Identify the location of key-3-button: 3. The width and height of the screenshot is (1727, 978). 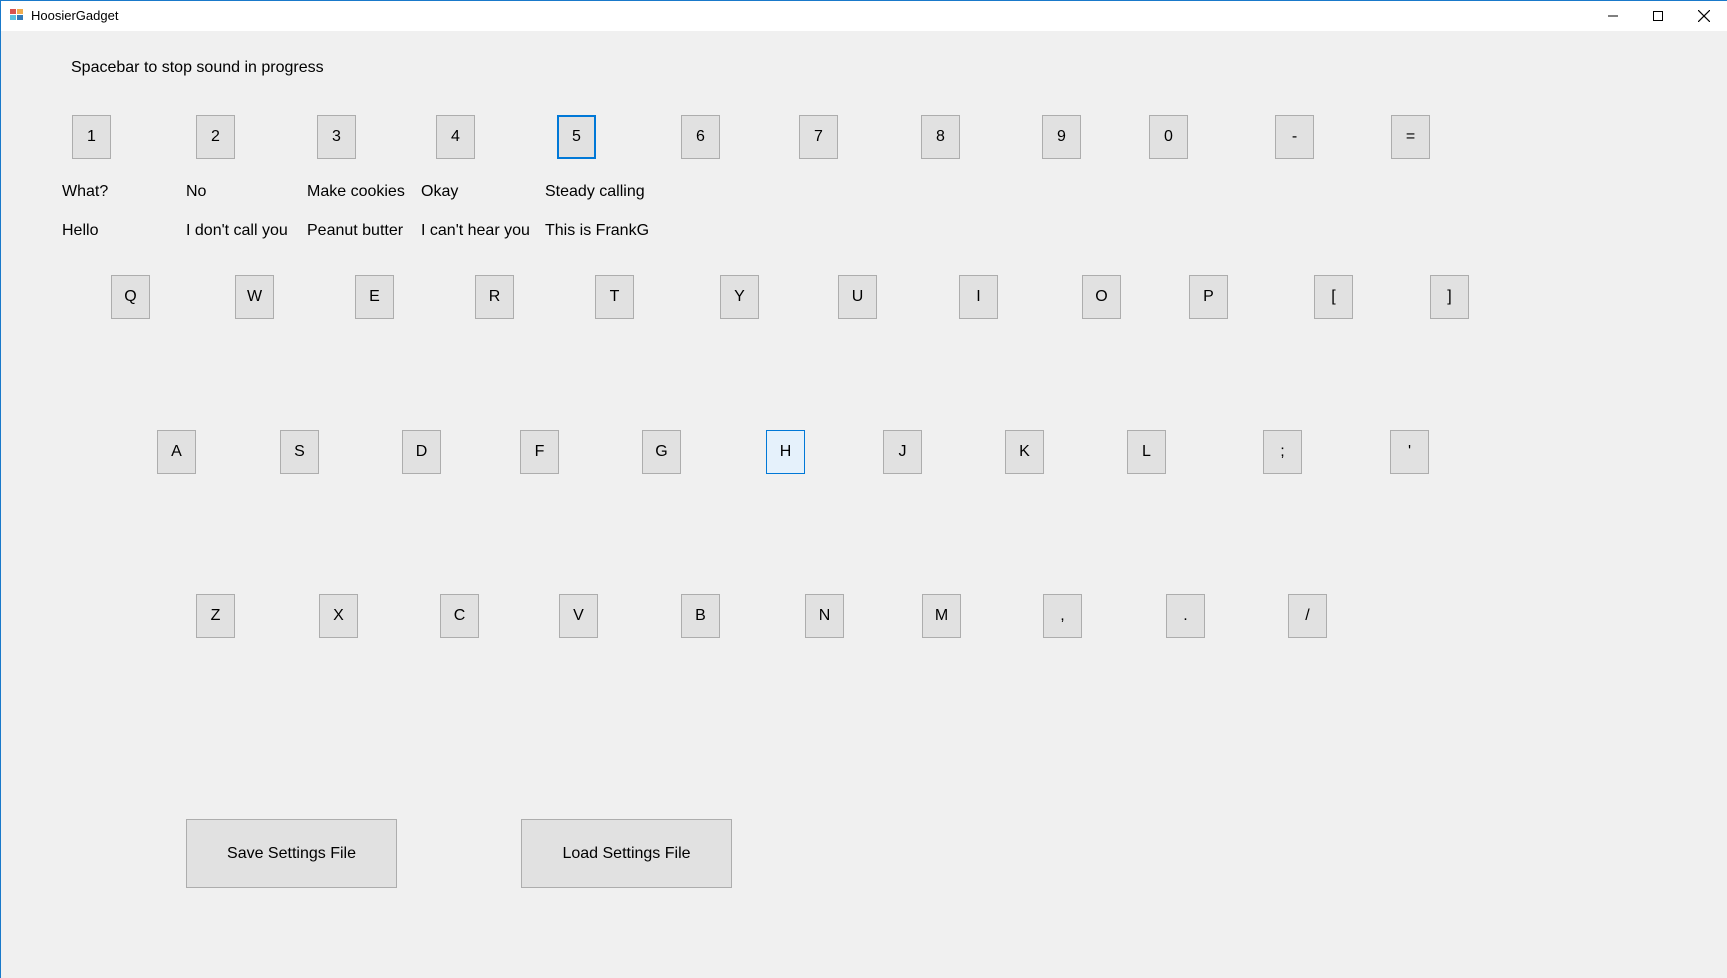
(336, 137).